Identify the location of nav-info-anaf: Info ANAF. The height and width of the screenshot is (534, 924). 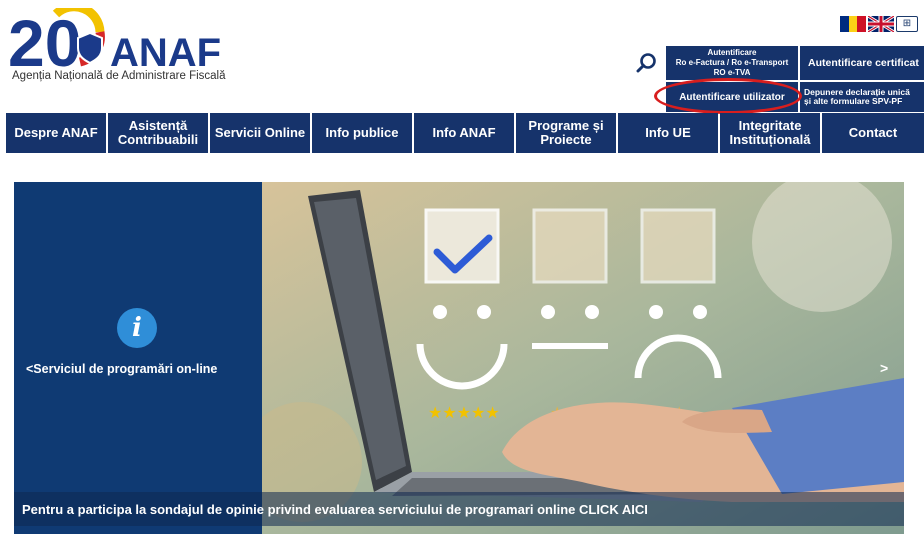
(464, 133).